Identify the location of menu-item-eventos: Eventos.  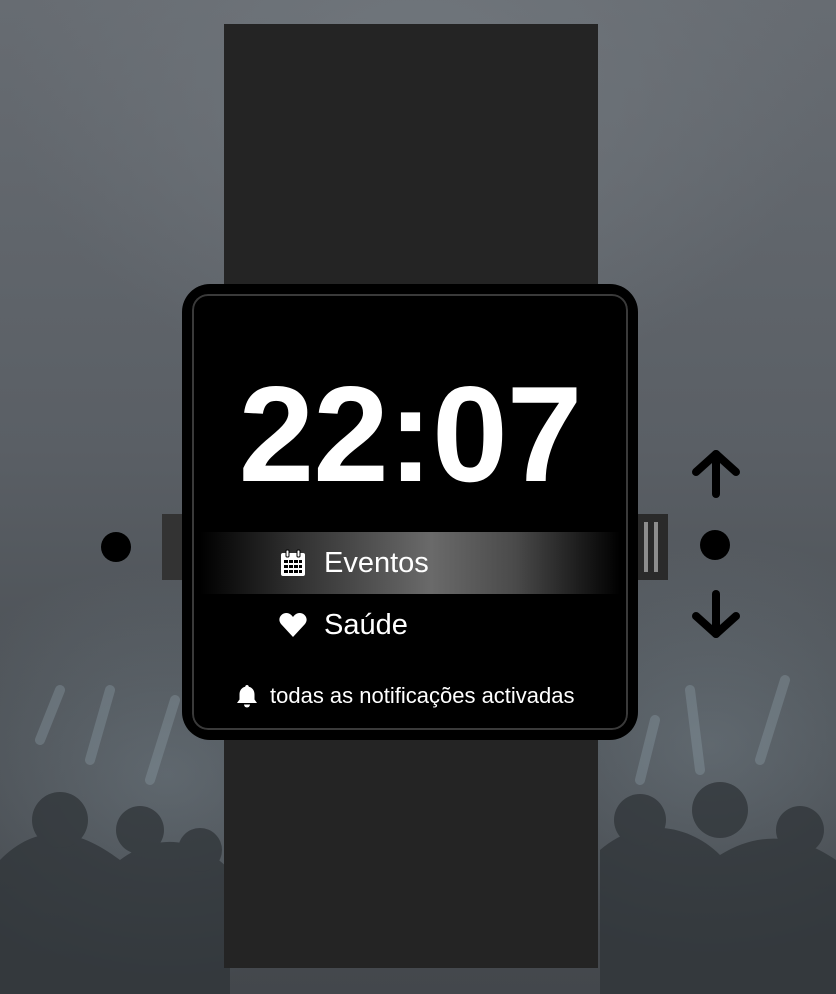
(410, 563).